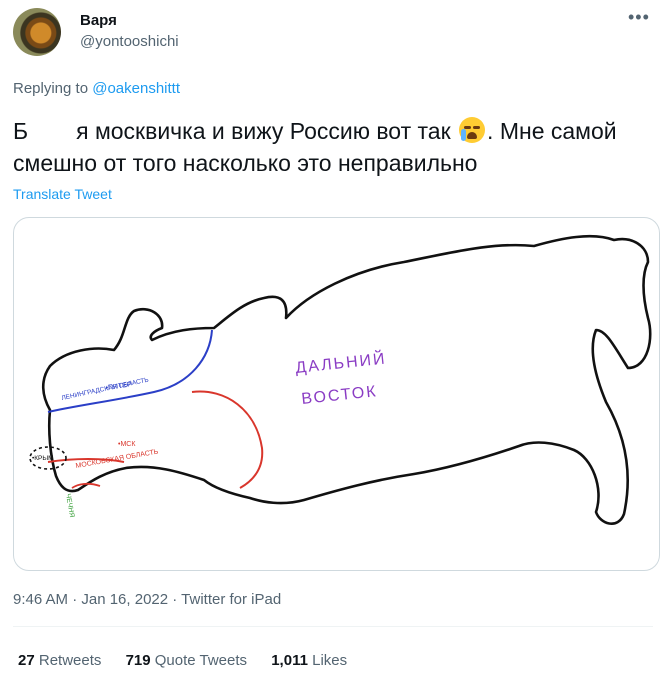 The width and height of the screenshot is (666, 675). I want to click on more-options-icon: •••, so click(639, 17).